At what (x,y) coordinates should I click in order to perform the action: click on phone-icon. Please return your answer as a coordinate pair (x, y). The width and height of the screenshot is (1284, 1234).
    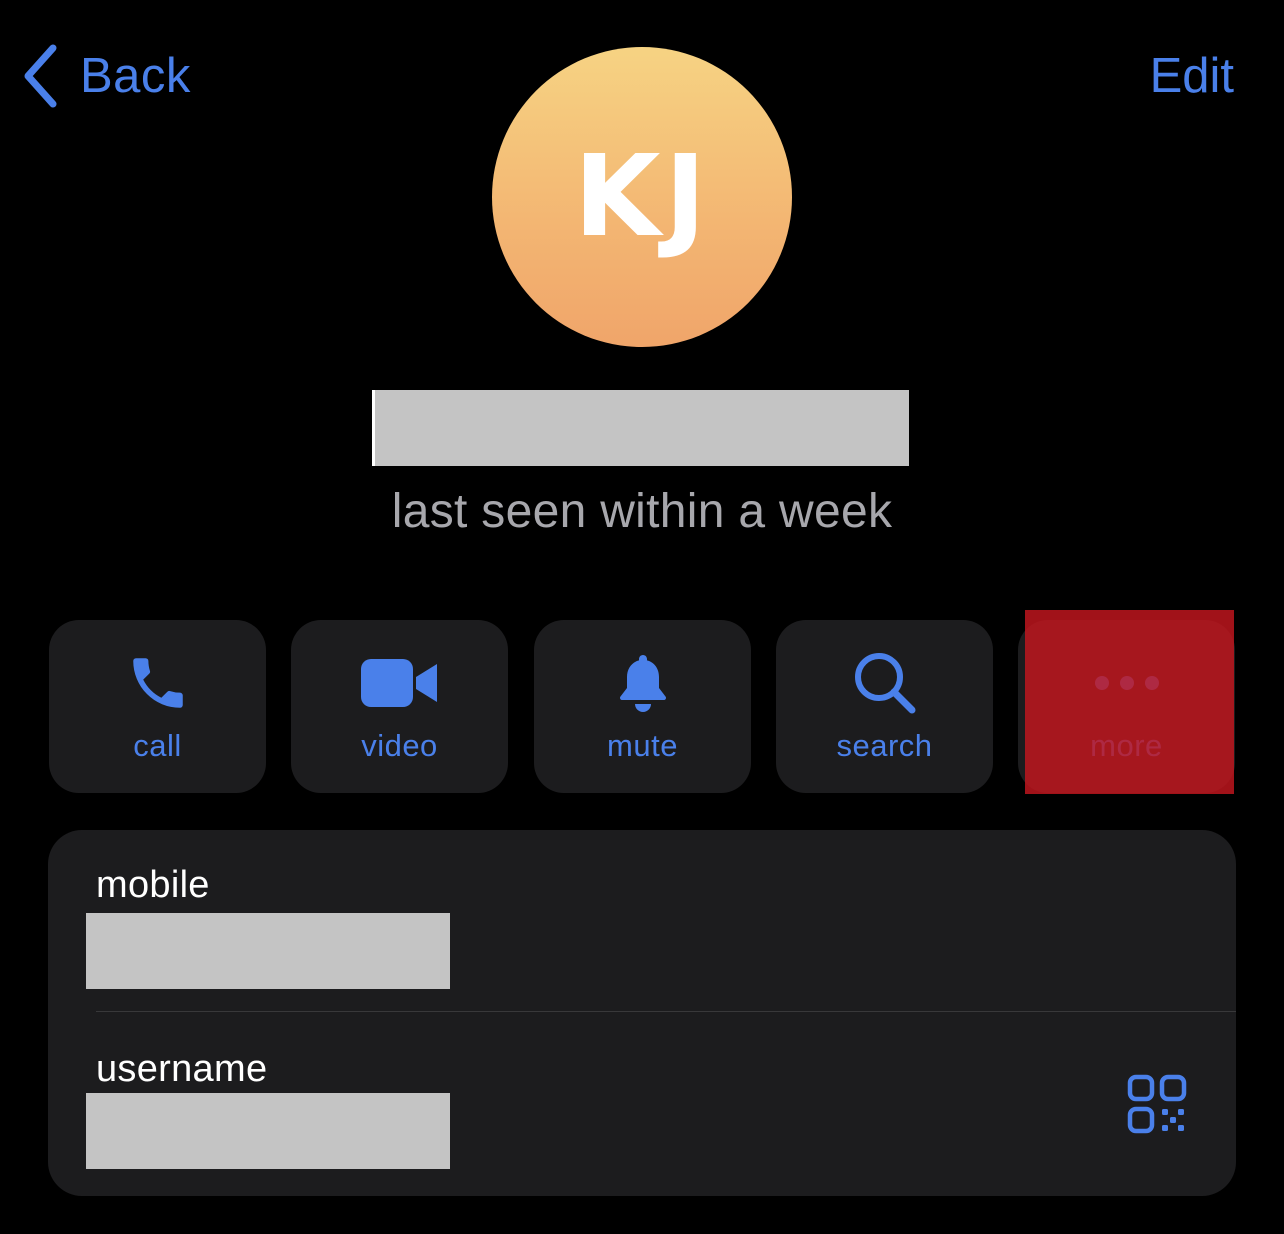
    Looking at the image, I should click on (158, 685).